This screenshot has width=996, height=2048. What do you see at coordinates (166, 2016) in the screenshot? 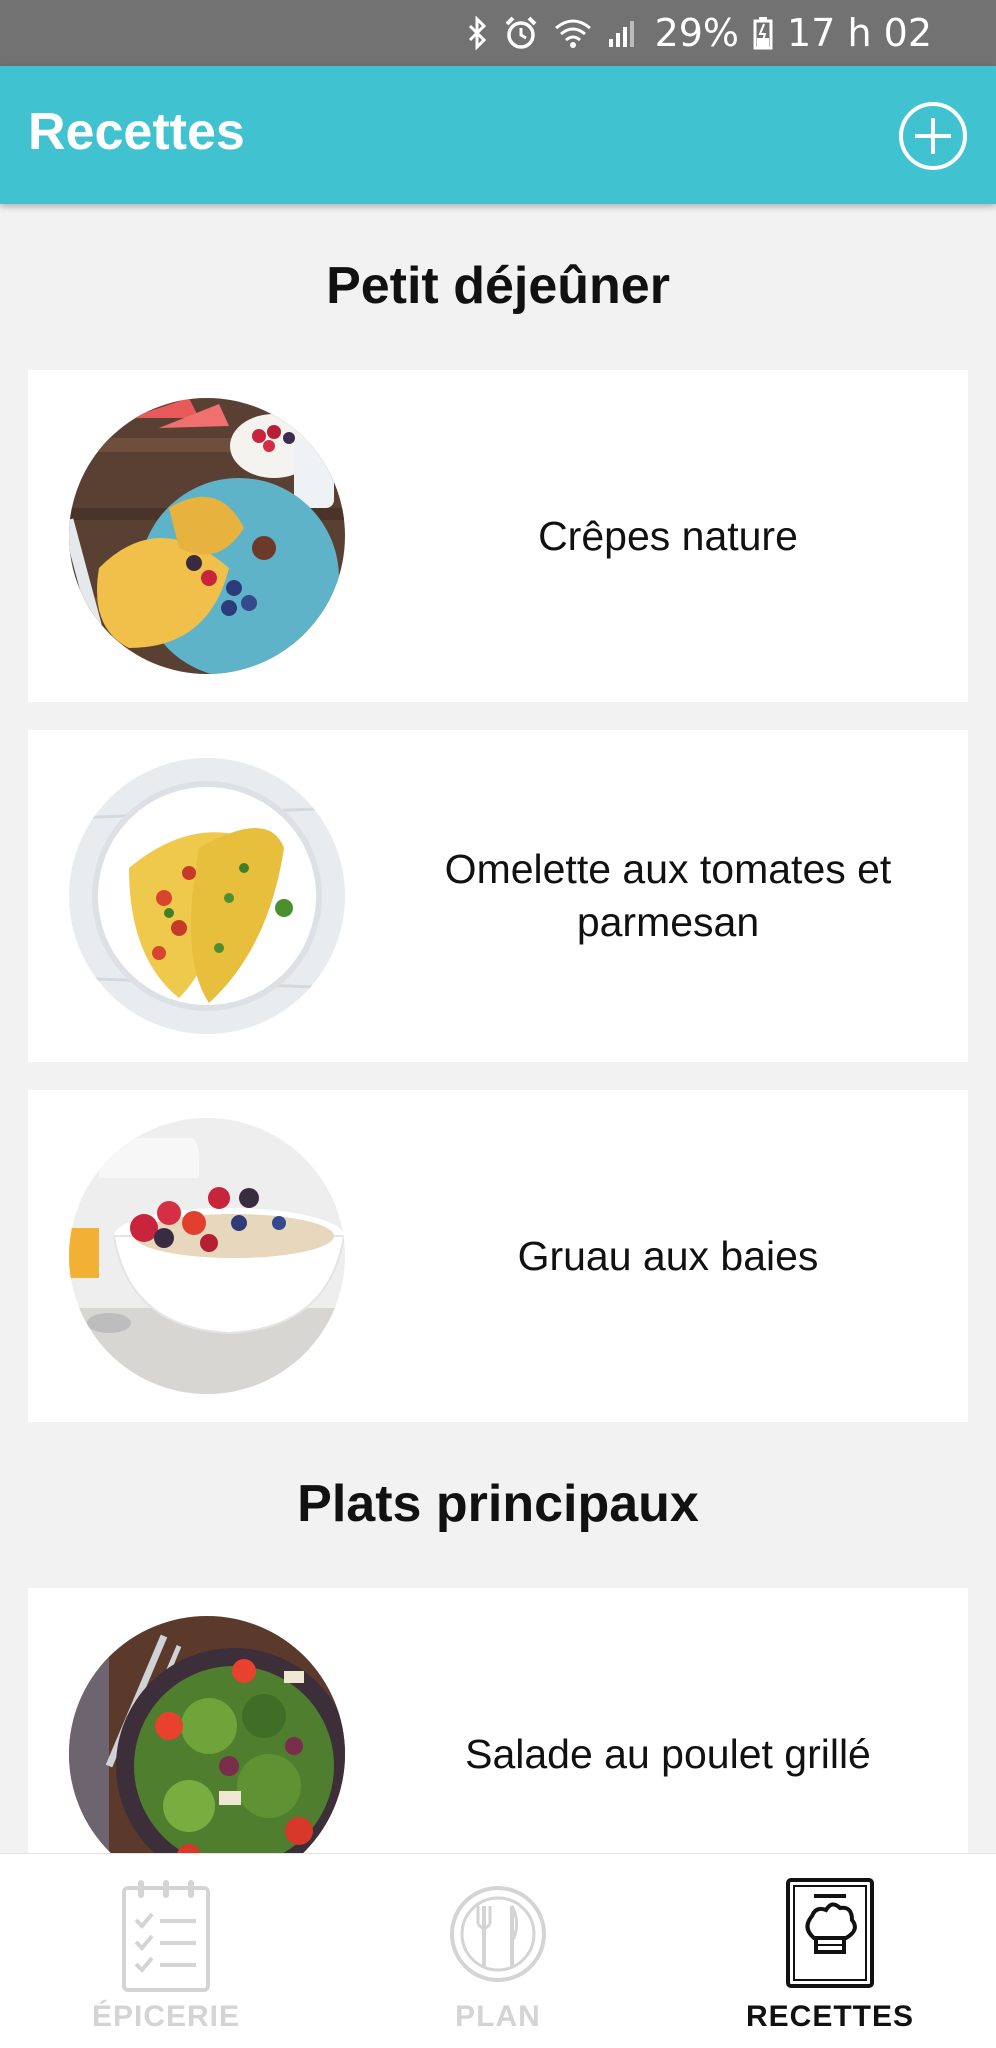
I see `nav-label: ÉPICERIE` at bounding box center [166, 2016].